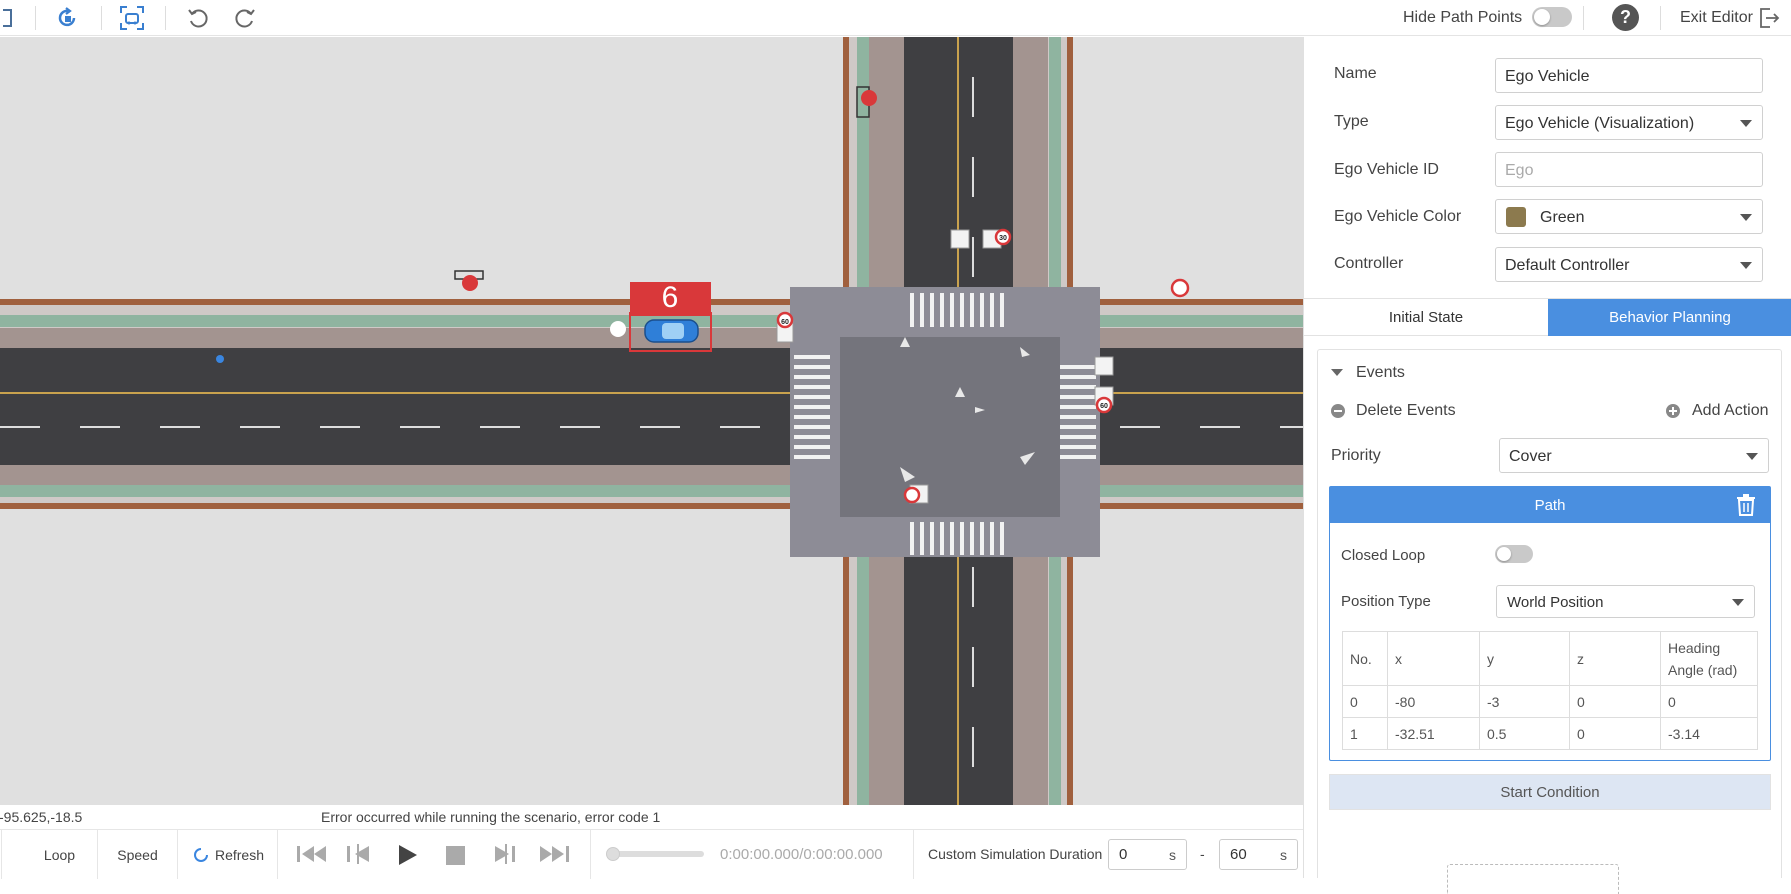  I want to click on refresh-button: Refresh, so click(228, 854).